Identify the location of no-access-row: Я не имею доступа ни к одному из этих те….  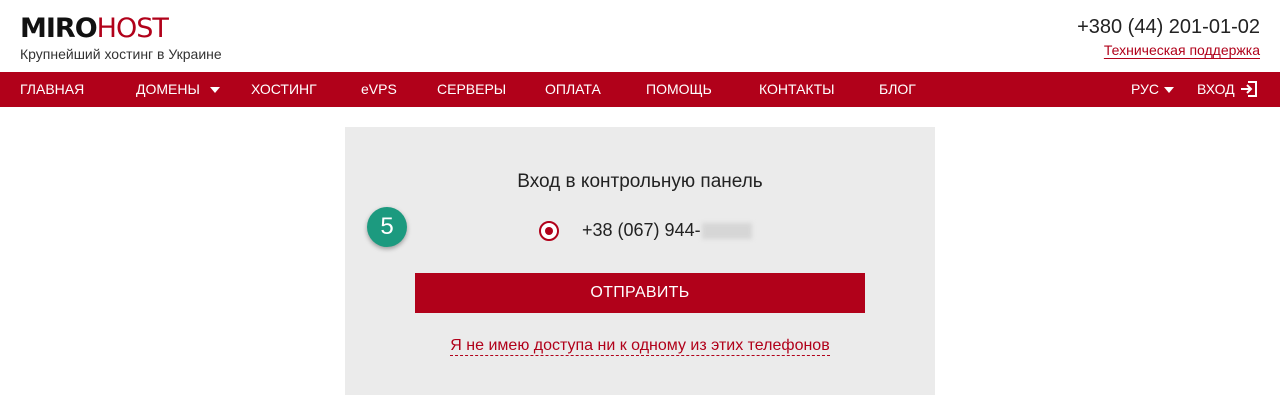
(640, 346).